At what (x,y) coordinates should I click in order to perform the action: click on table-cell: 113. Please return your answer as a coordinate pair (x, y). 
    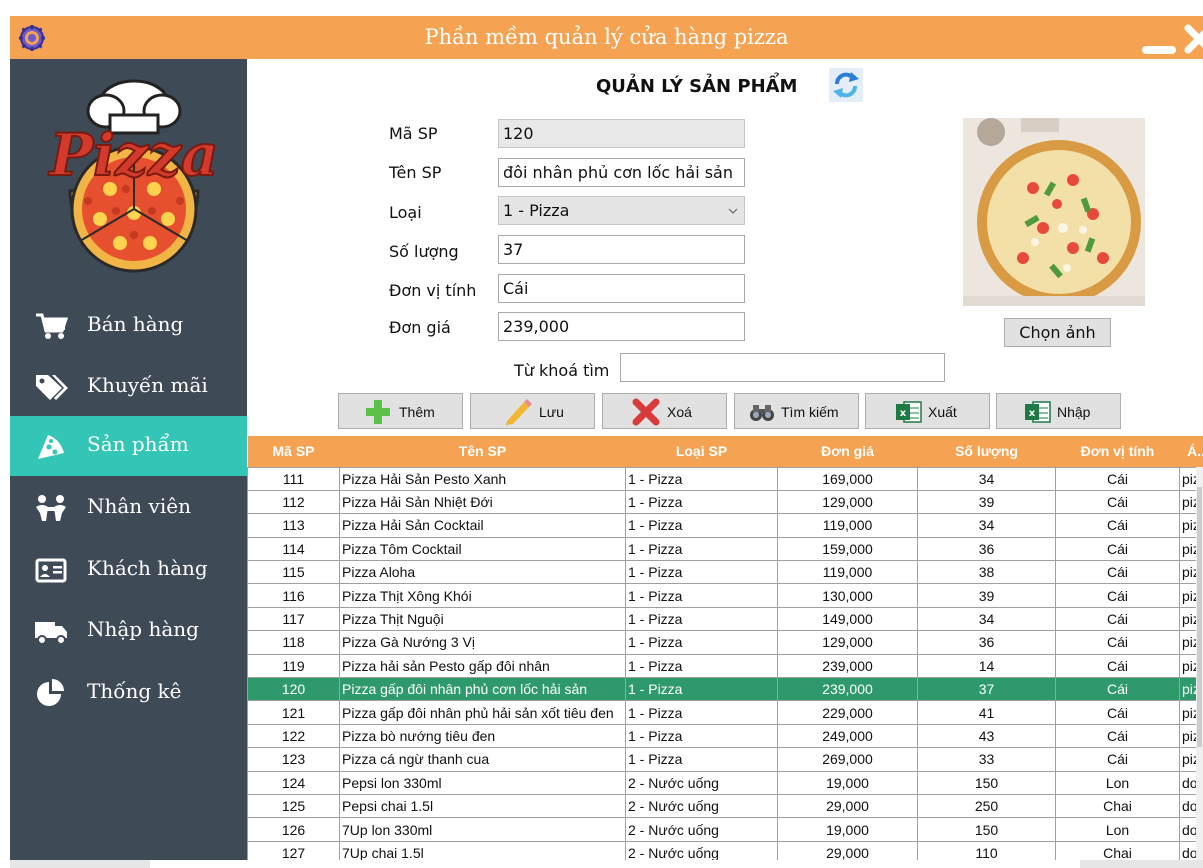
    Looking at the image, I should click on (293, 525).